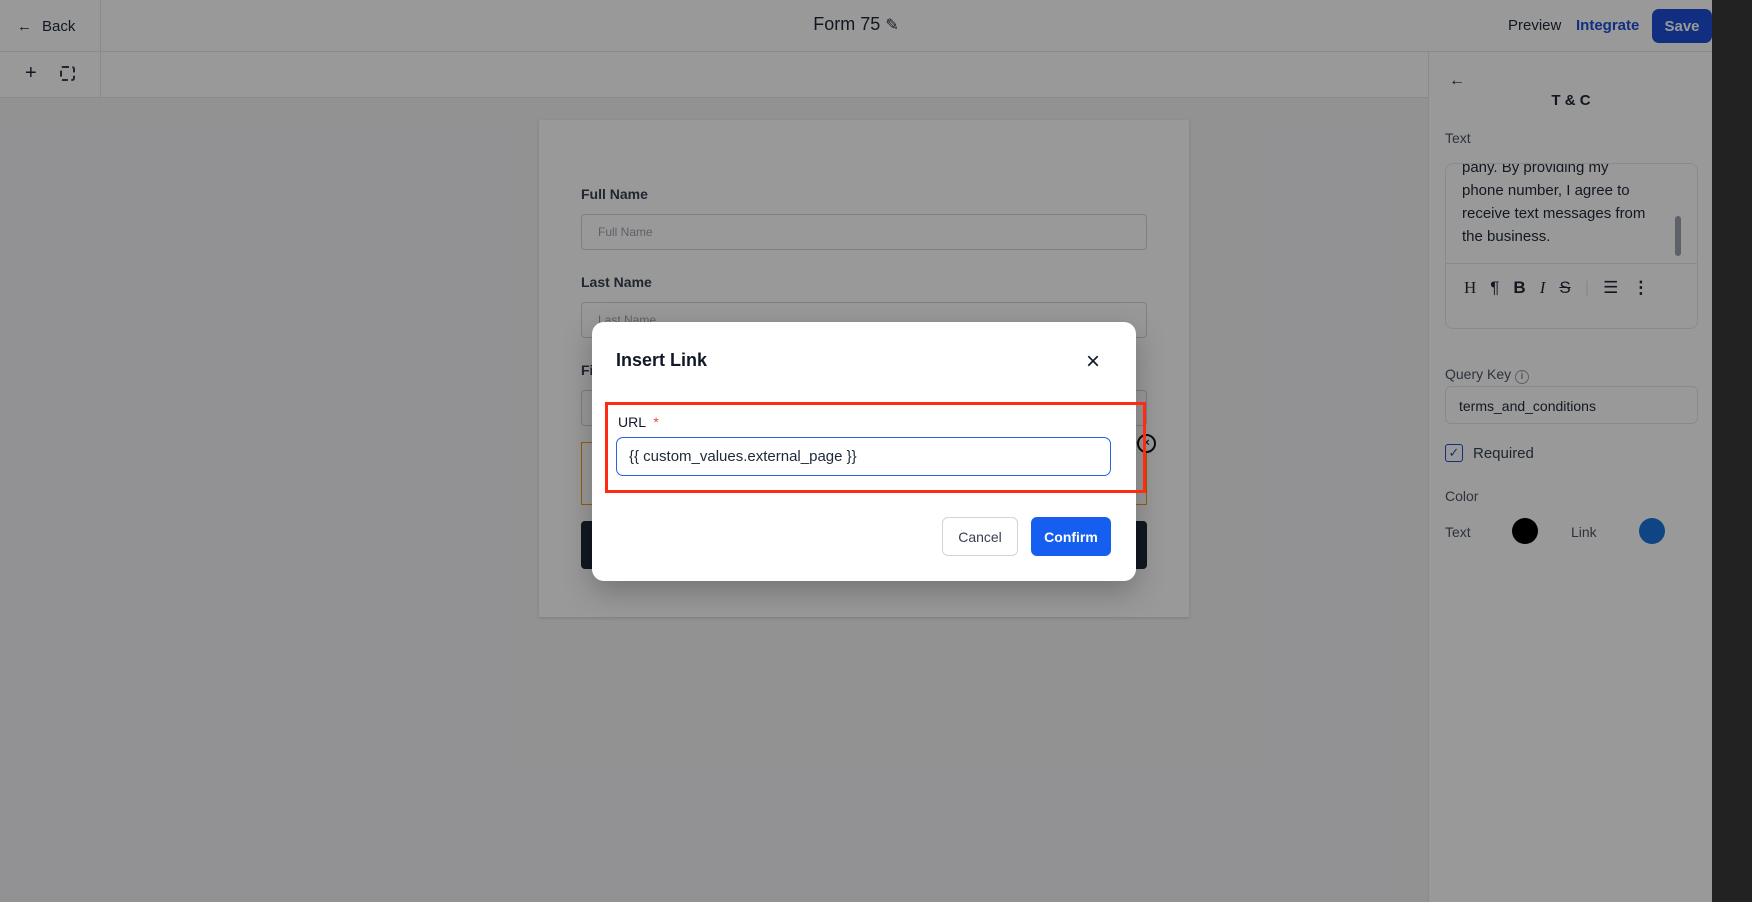 The image size is (1752, 902). I want to click on confirm-button: Confirm, so click(1071, 536).